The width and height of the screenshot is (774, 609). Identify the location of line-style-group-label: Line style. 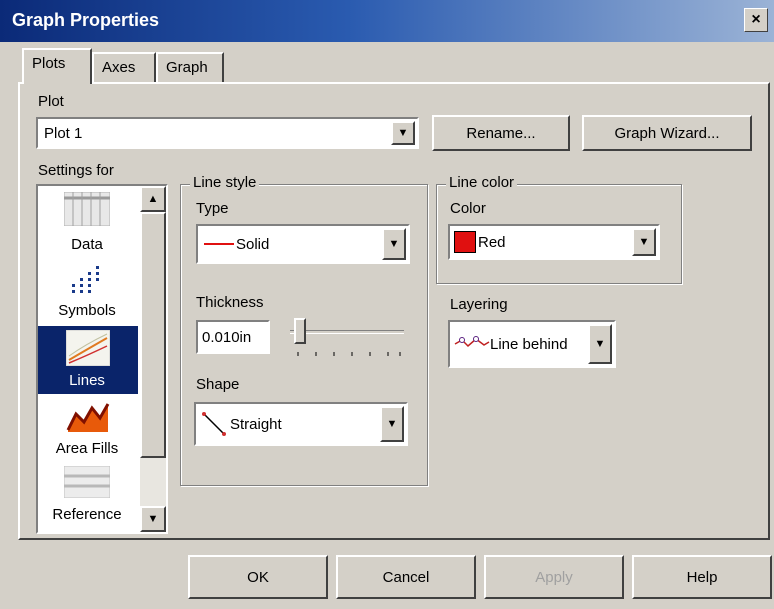
(225, 182).